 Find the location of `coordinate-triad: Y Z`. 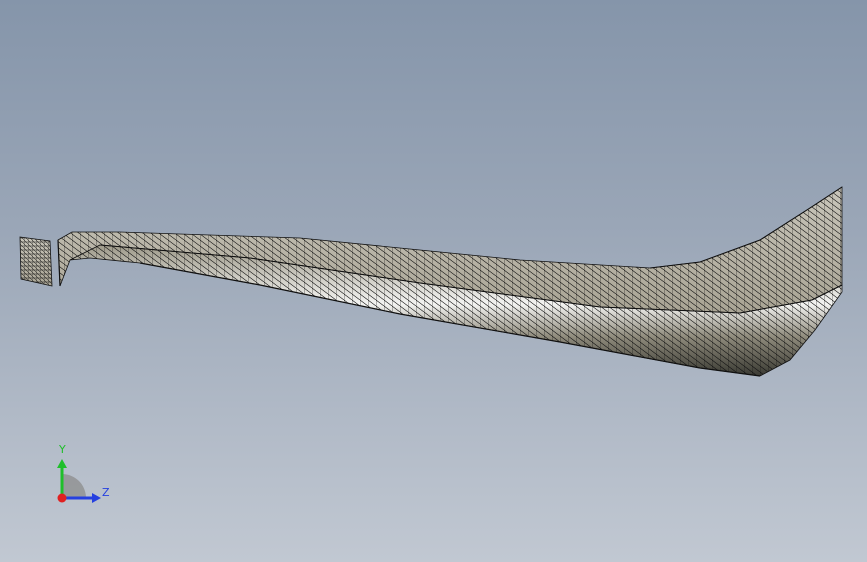

coordinate-triad: Y Z is located at coordinates (80, 475).